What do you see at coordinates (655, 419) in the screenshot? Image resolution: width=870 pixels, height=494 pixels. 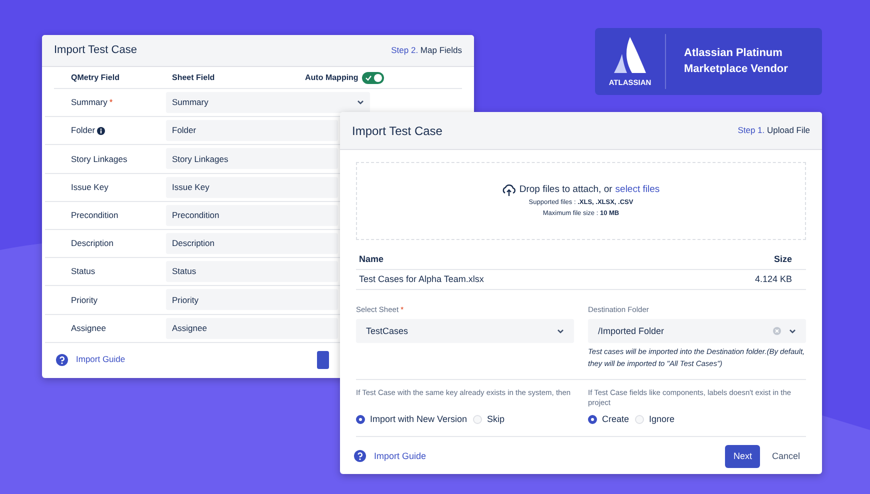 I see `radio-option: Ignore` at bounding box center [655, 419].